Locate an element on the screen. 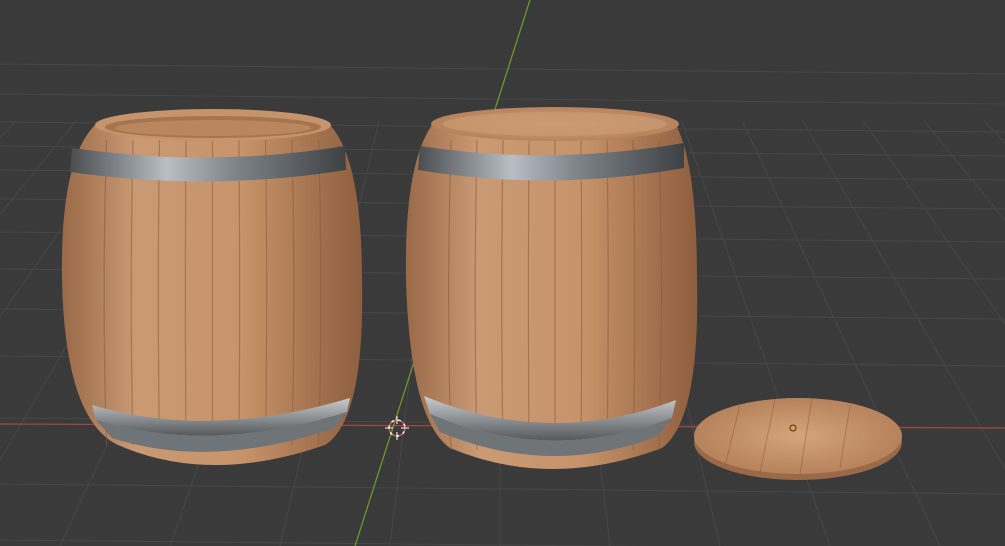 The image size is (1005, 546). barrel-lid is located at coordinates (798, 438).